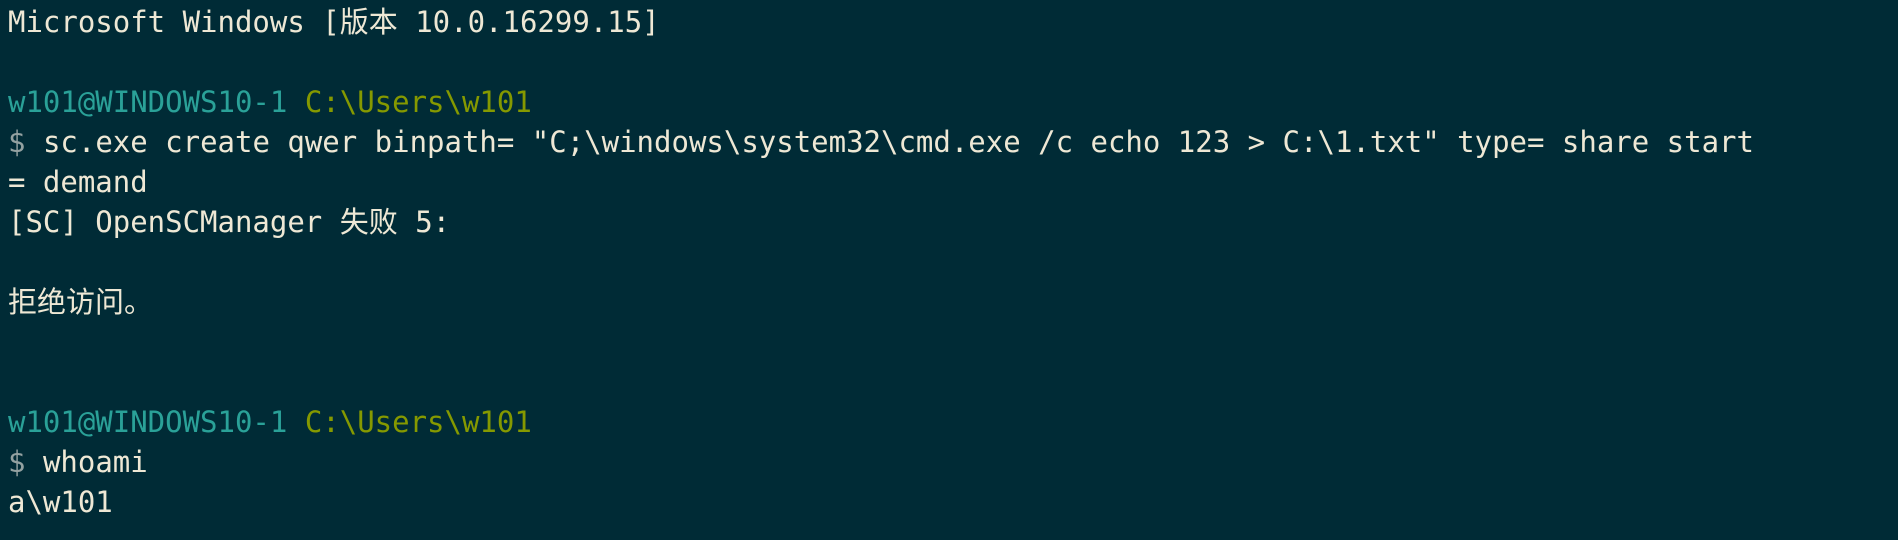 Image resolution: width=1898 pixels, height=540 pixels. I want to click on output-line: 拒绝访问。, so click(80, 302).